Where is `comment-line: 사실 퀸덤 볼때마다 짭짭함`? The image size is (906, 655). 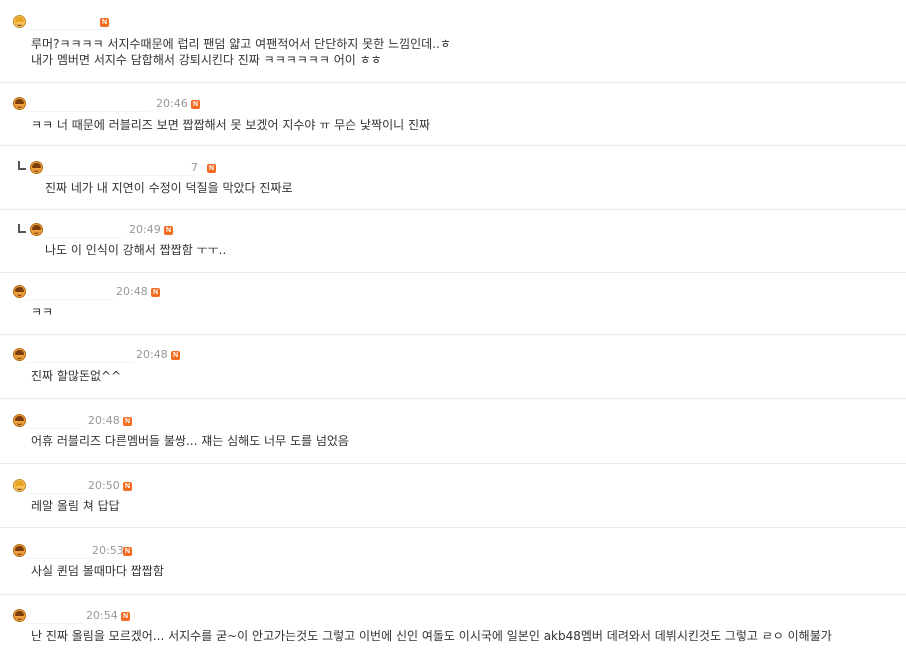 comment-line: 사실 퀸덤 볼때마다 짭짭함 is located at coordinates (97, 571).